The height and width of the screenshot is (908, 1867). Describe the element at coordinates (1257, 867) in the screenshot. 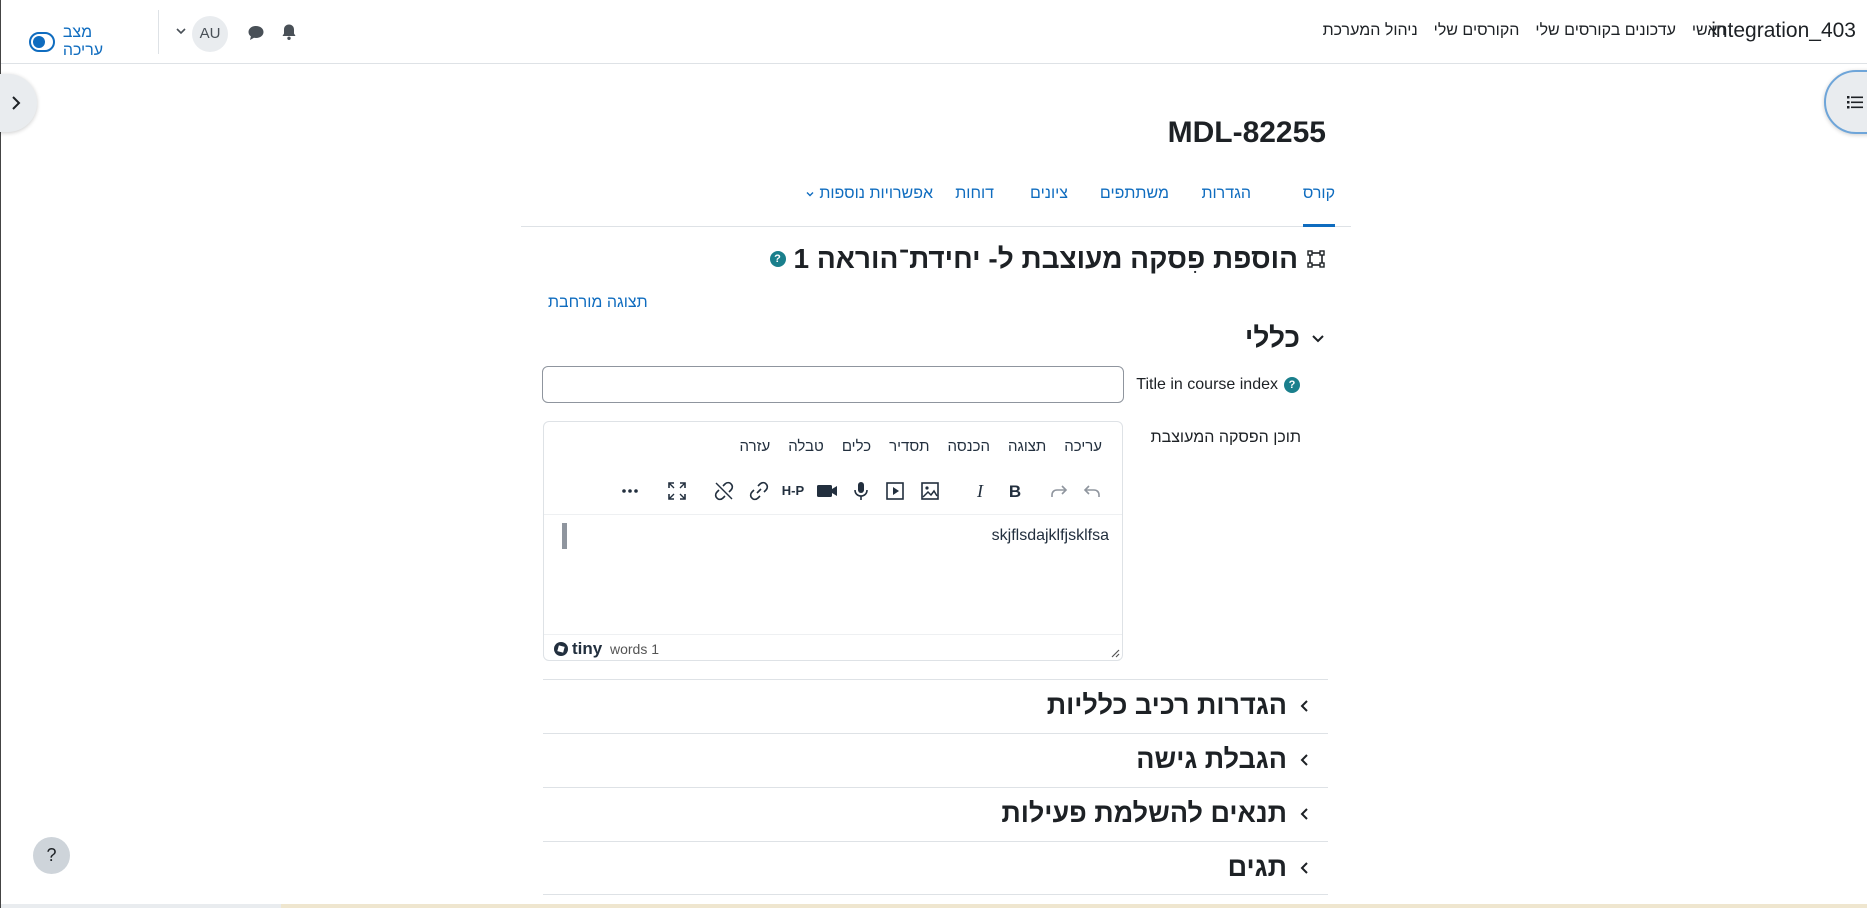

I see `section-title: תגים` at that location.